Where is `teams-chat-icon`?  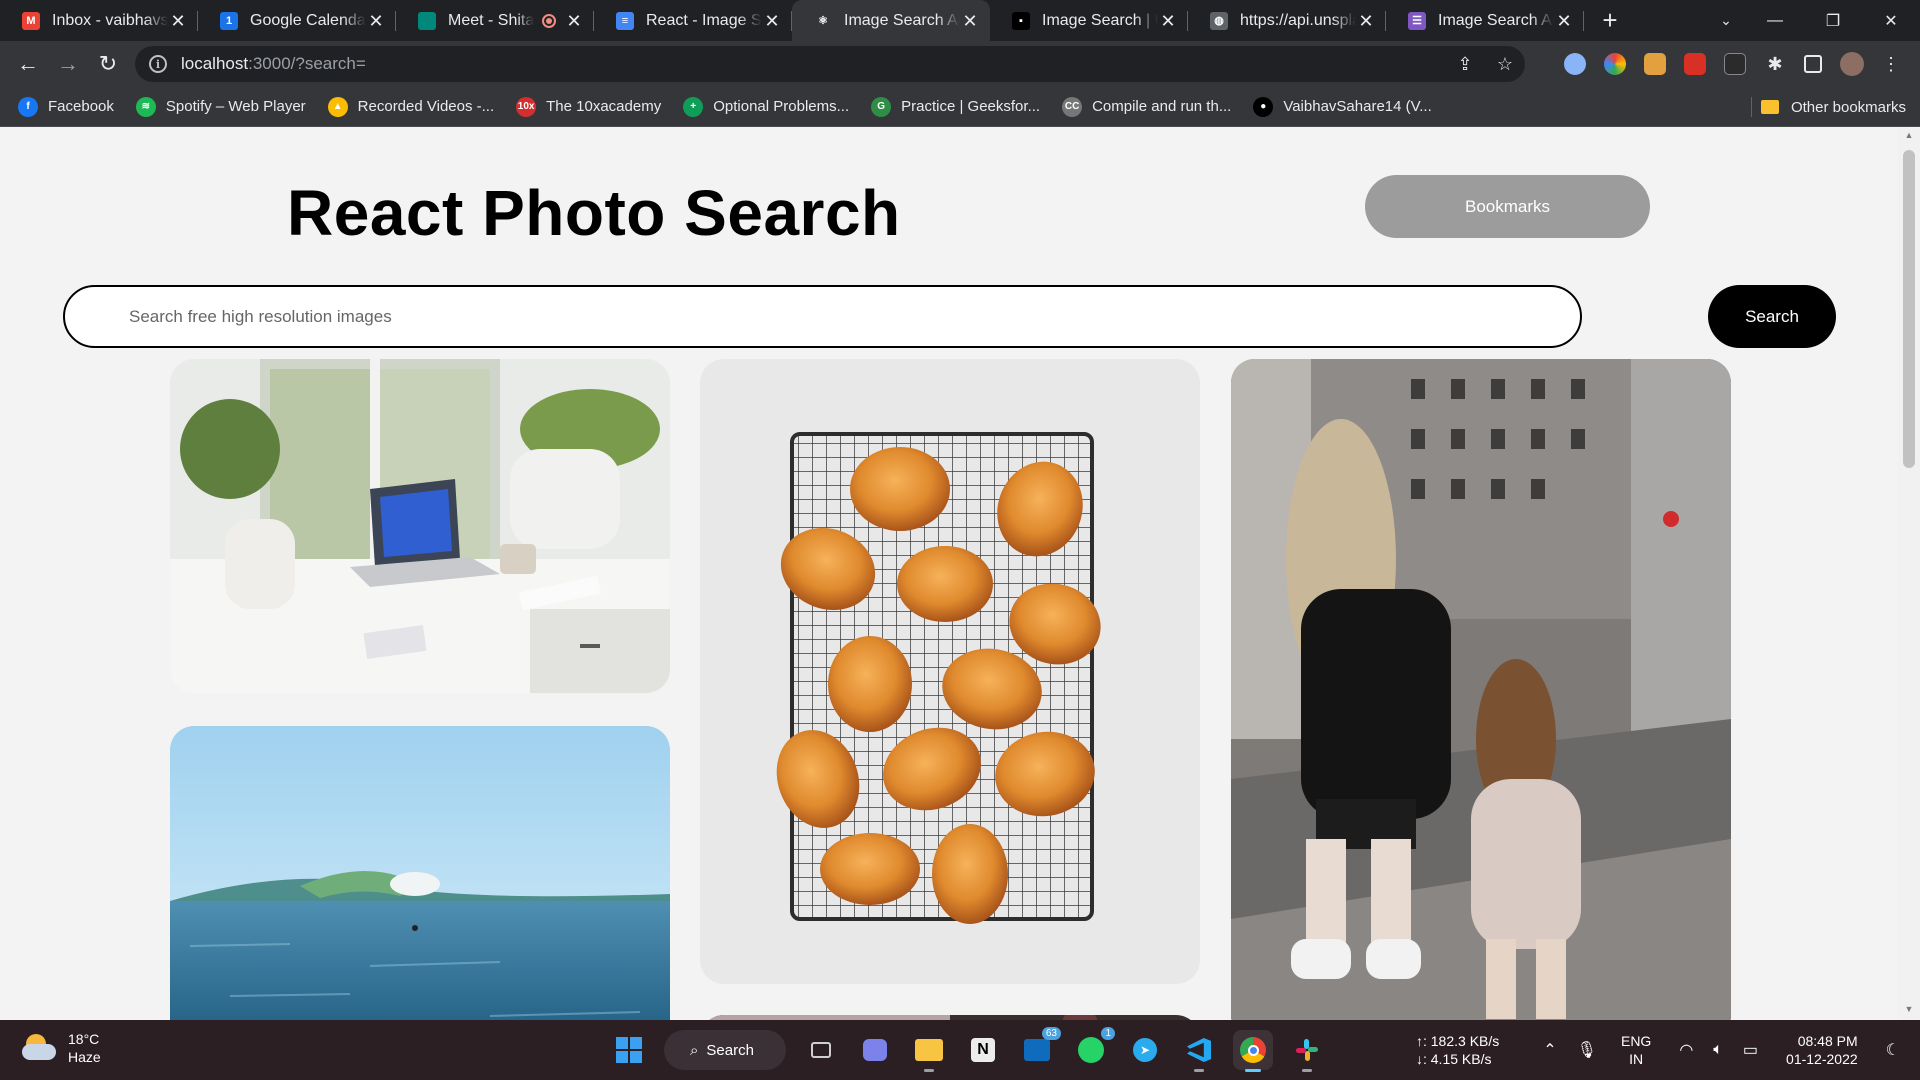
teams-chat-icon is located at coordinates (875, 1050).